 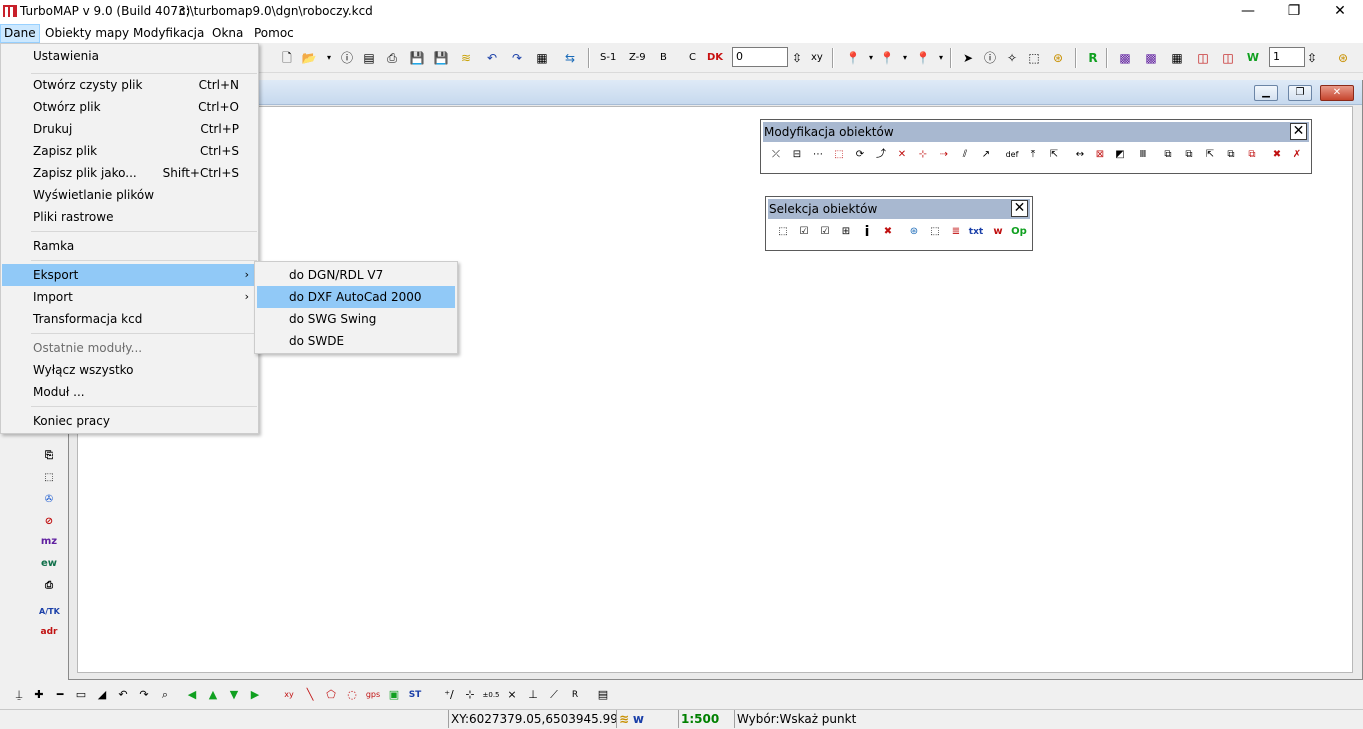 What do you see at coordinates (797, 155) in the screenshot?
I see `mod-split-icon: ⊟` at bounding box center [797, 155].